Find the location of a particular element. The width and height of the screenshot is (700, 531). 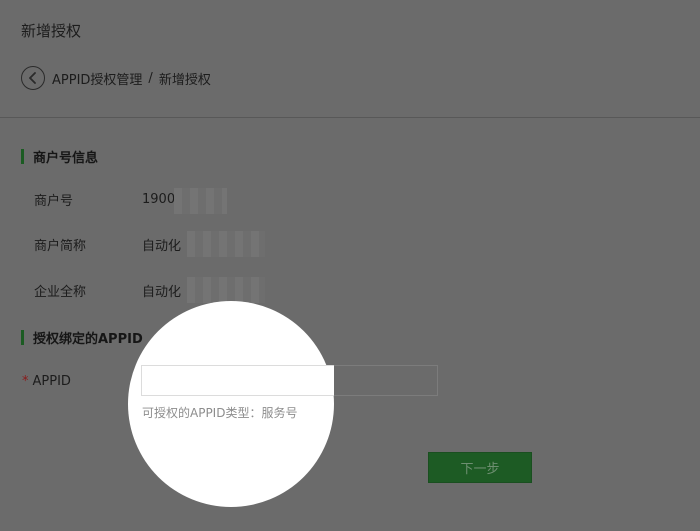

back-icon is located at coordinates (33, 78).